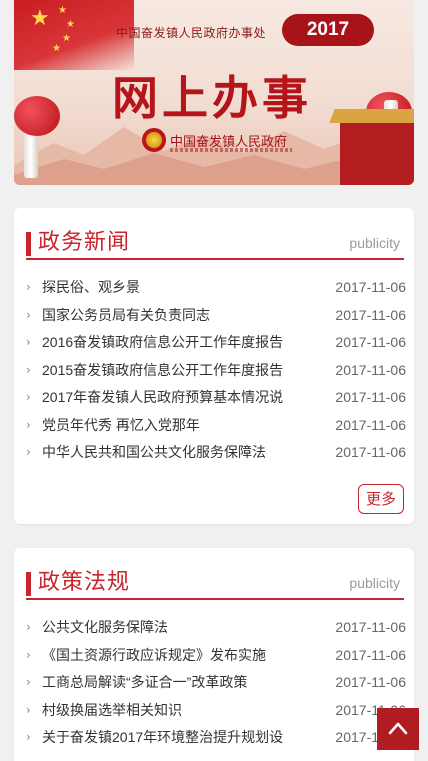 This screenshot has height=761, width=428. I want to click on list-item: › 关于奋发镇2017年环境整治提升规划设 2017-11-06, so click(216, 738).